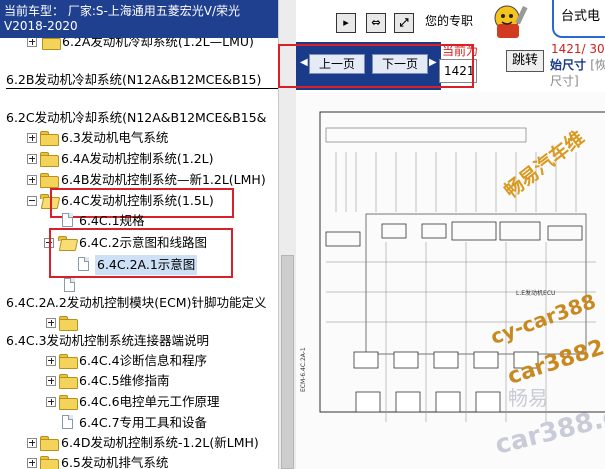 The image size is (605, 469). Describe the element at coordinates (139, 361) in the screenshot. I see `tree-item: 6.4C.4诊断信息和程序` at that location.